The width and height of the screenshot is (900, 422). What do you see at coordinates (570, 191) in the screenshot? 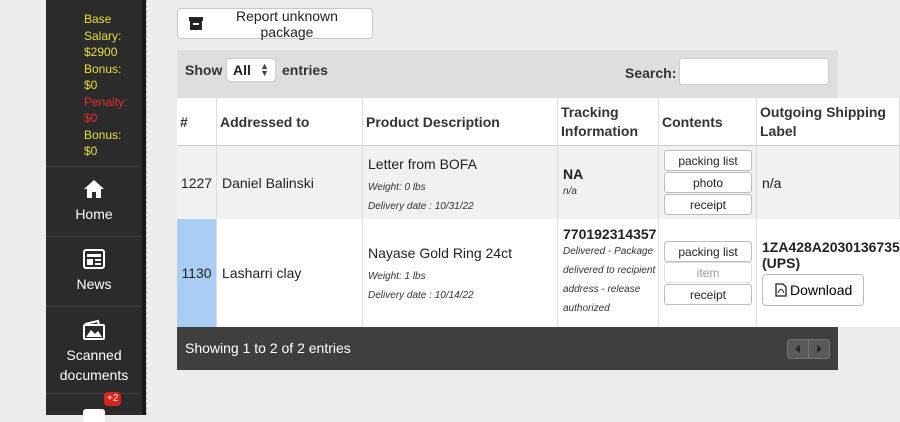
I see `row1-tracking-status: n/a` at bounding box center [570, 191].